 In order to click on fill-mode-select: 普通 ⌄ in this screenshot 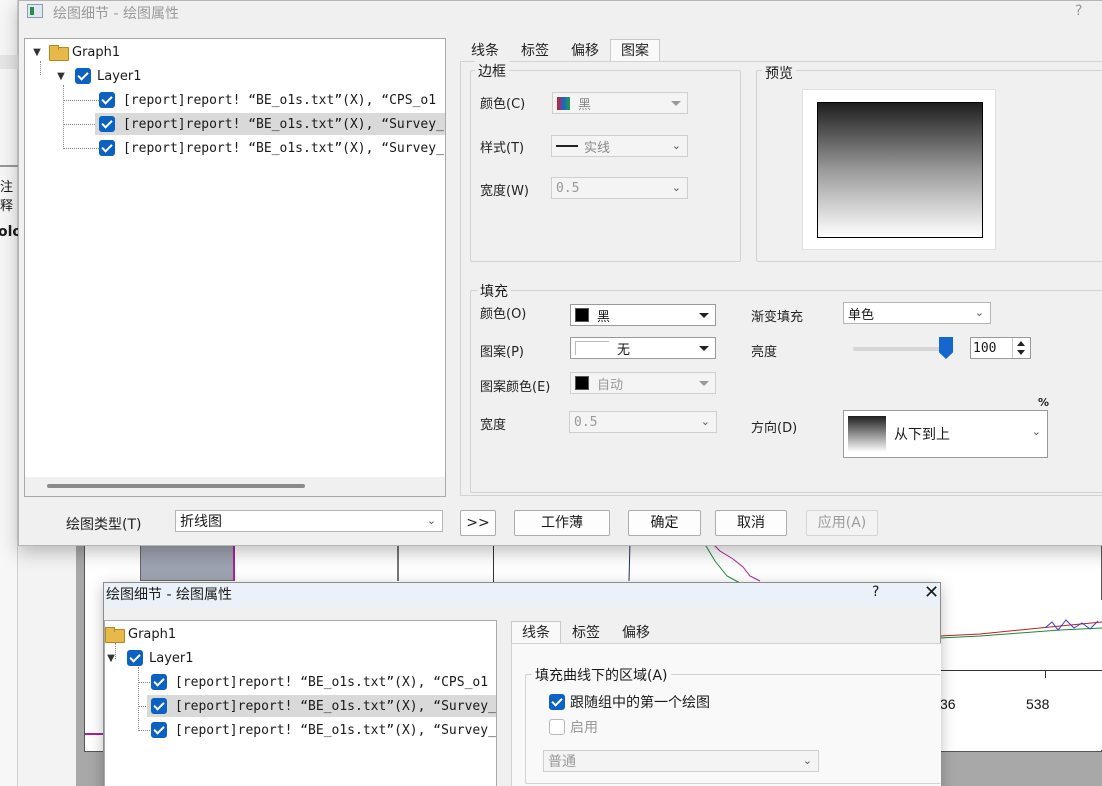, I will do `click(681, 761)`.